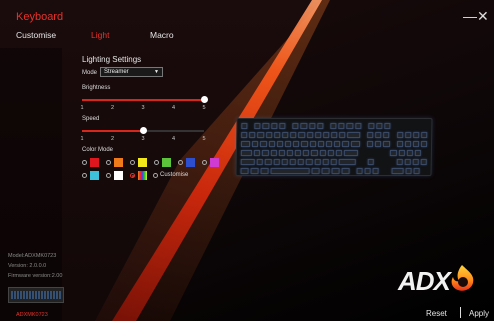 Image resolution: width=494 pixels, height=321 pixels. What do you see at coordinates (36, 295) in the screenshot?
I see `device-thumbnail` at bounding box center [36, 295].